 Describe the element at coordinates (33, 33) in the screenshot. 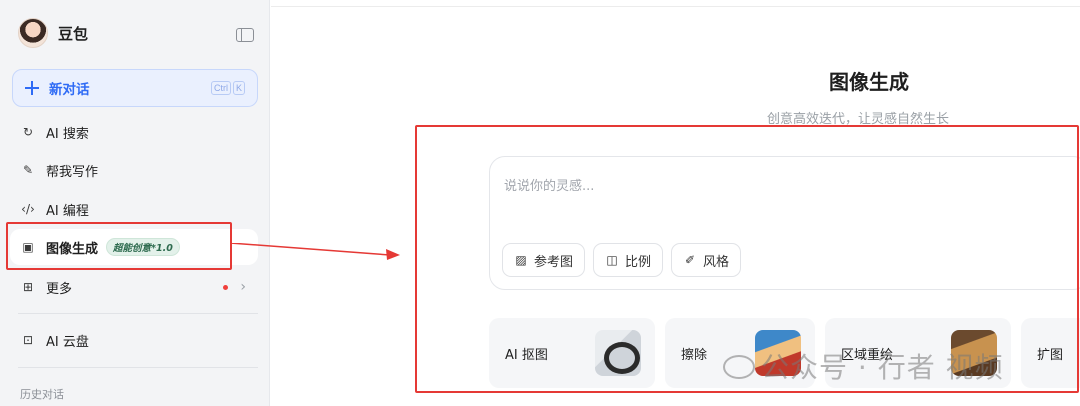

I see `avatar` at that location.